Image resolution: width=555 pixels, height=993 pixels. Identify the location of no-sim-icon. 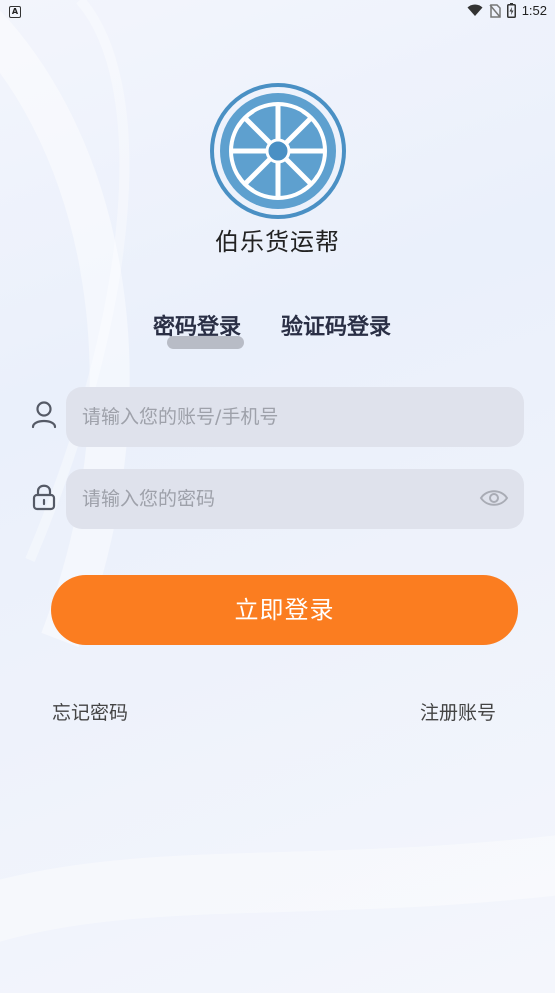
(495, 10).